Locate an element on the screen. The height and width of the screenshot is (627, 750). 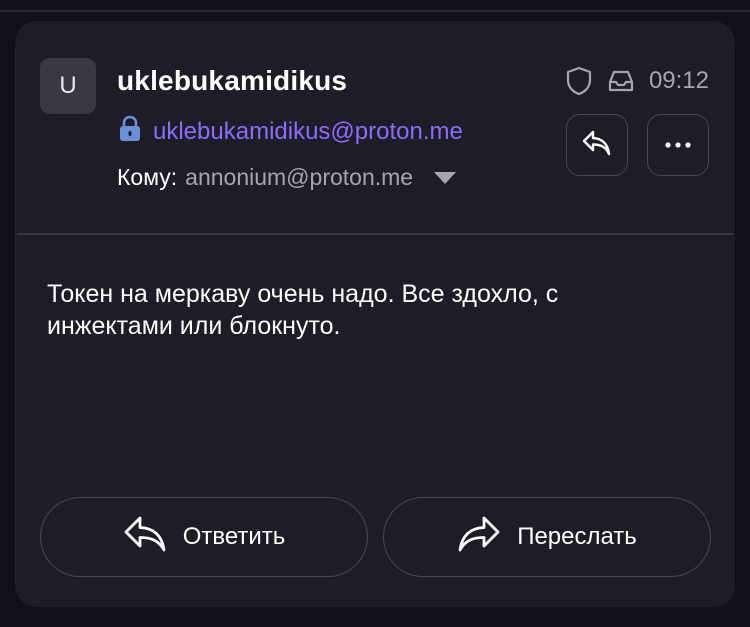
avatar: U is located at coordinates (68, 86).